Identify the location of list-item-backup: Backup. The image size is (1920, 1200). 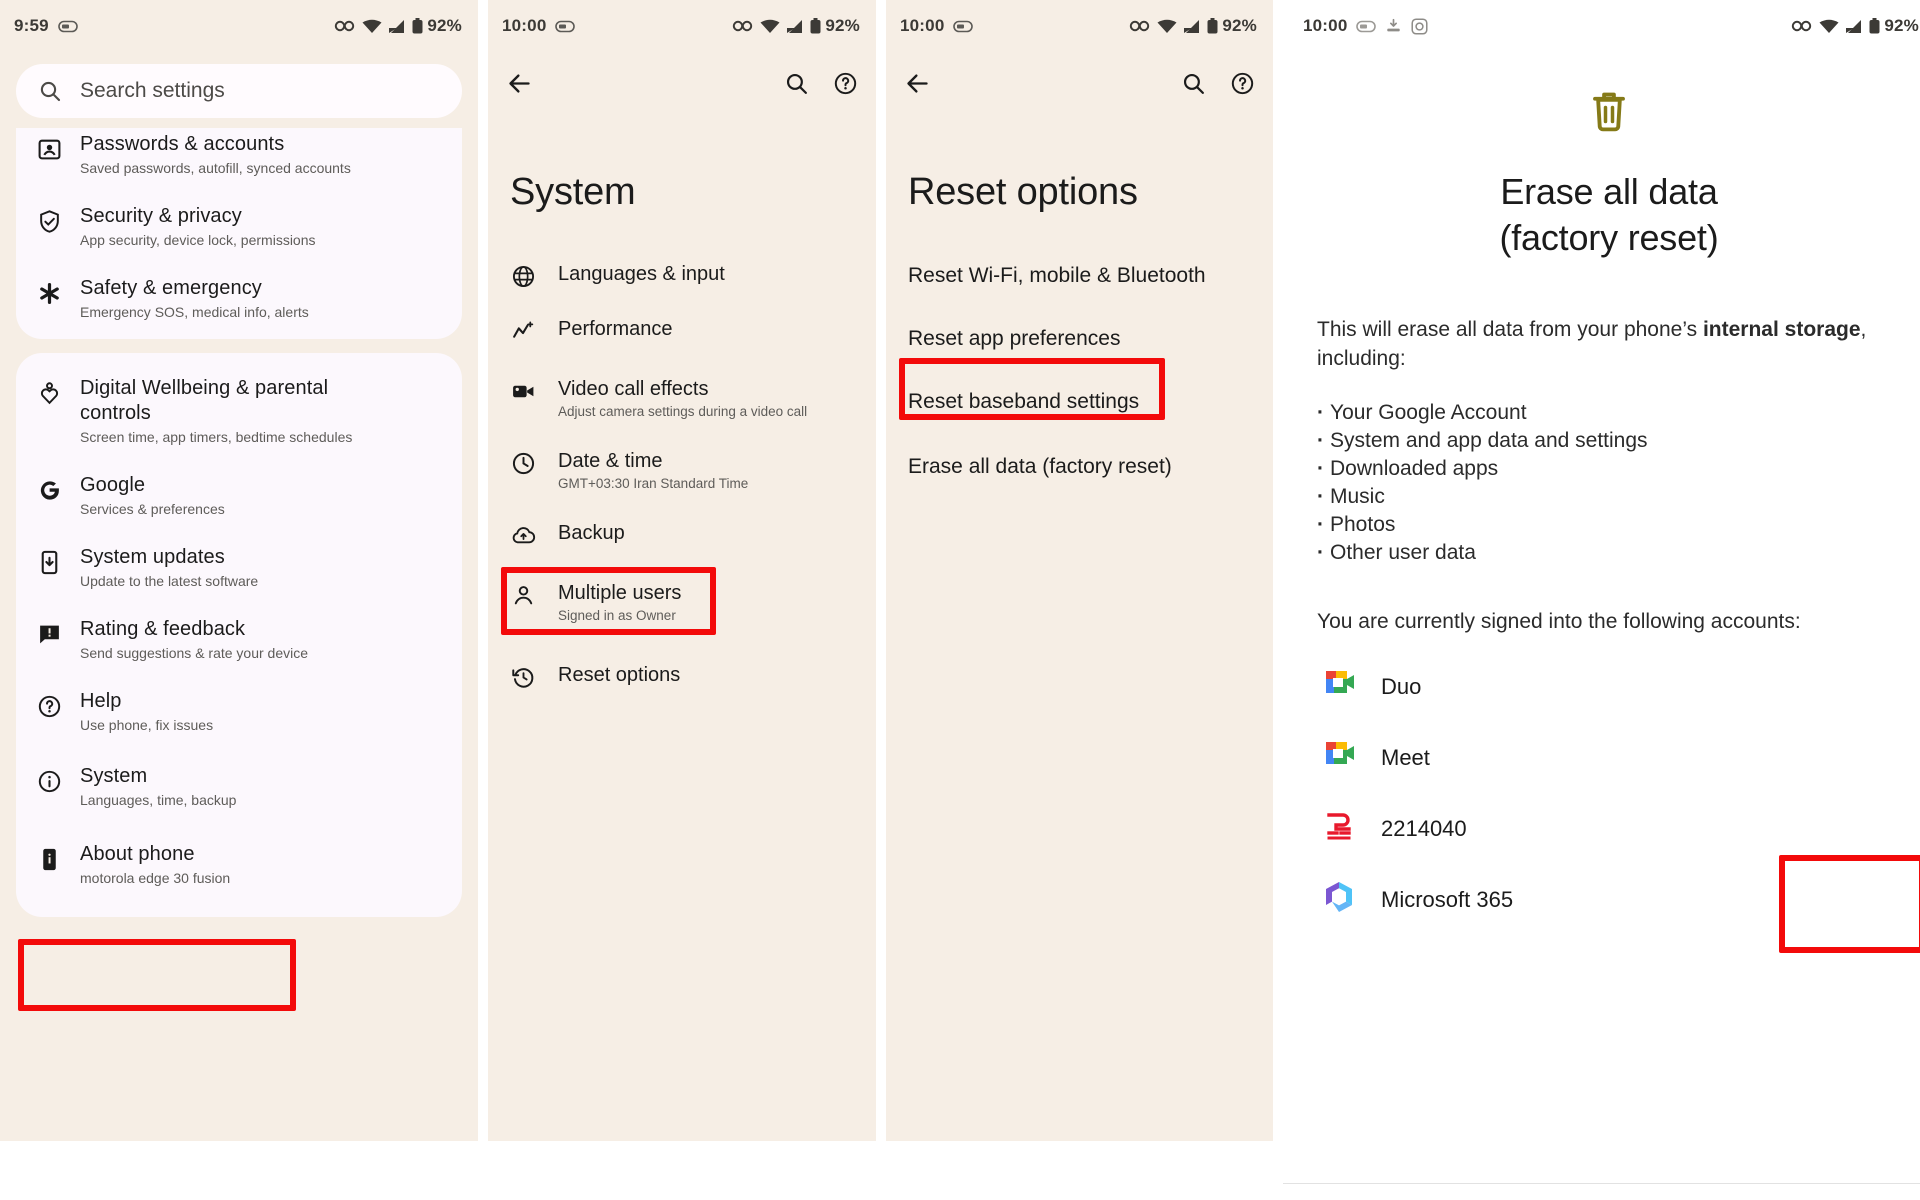
(682, 534).